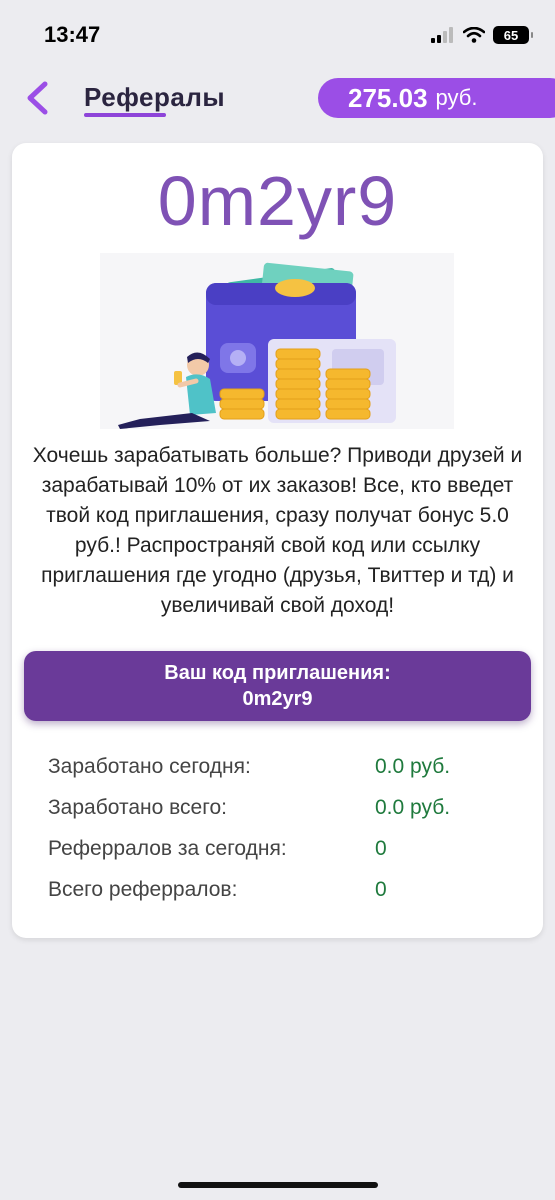 The image size is (555, 1200). What do you see at coordinates (388, 97) in the screenshot?
I see `balance-amount: 275.03` at bounding box center [388, 97].